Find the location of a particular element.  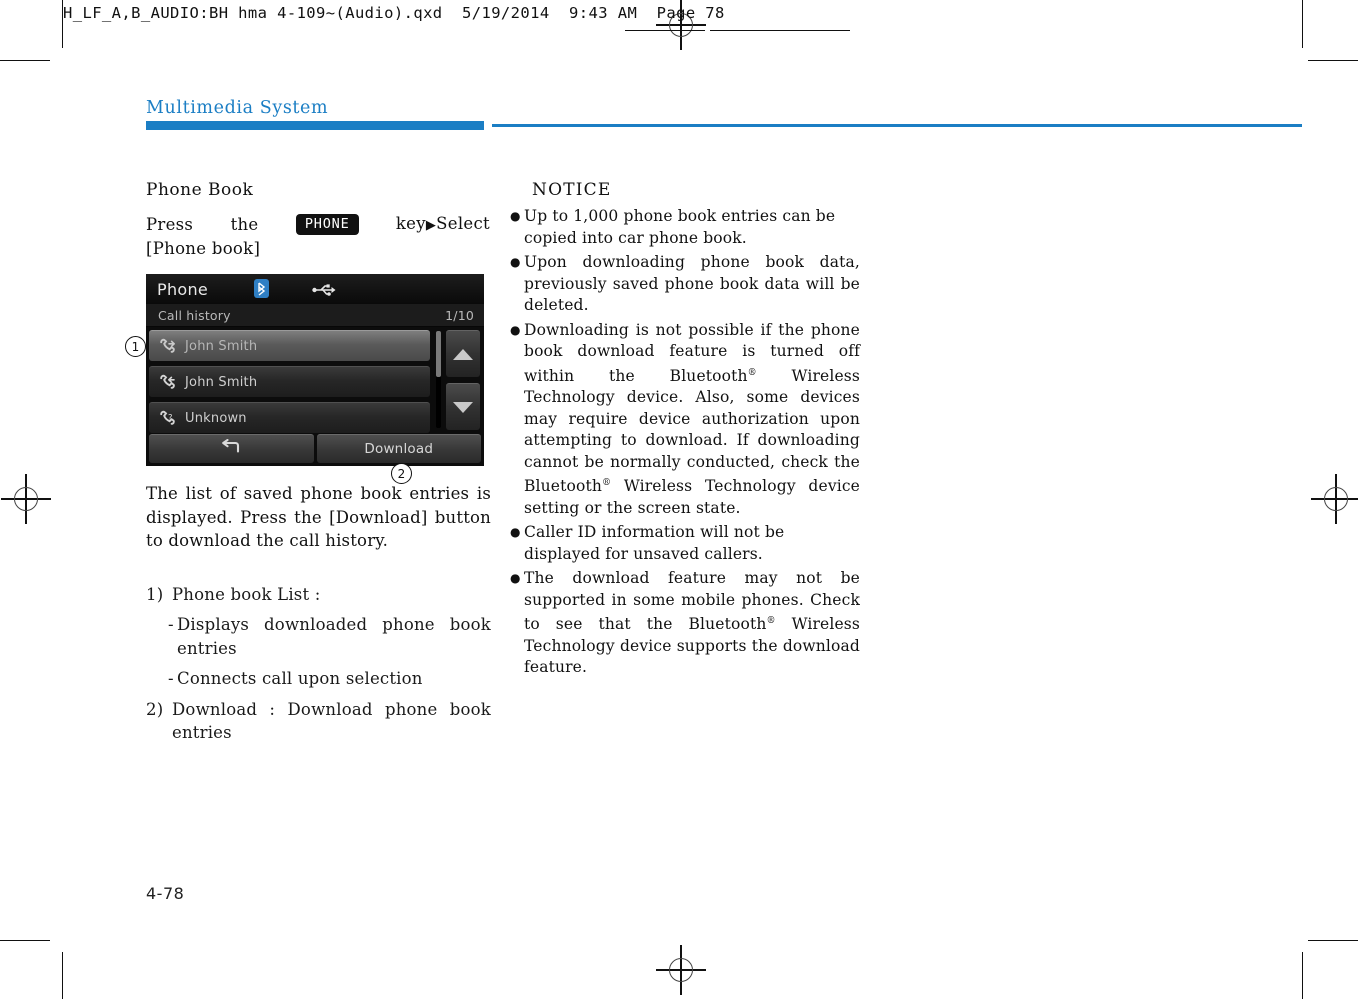

back-button is located at coordinates (231, 448).